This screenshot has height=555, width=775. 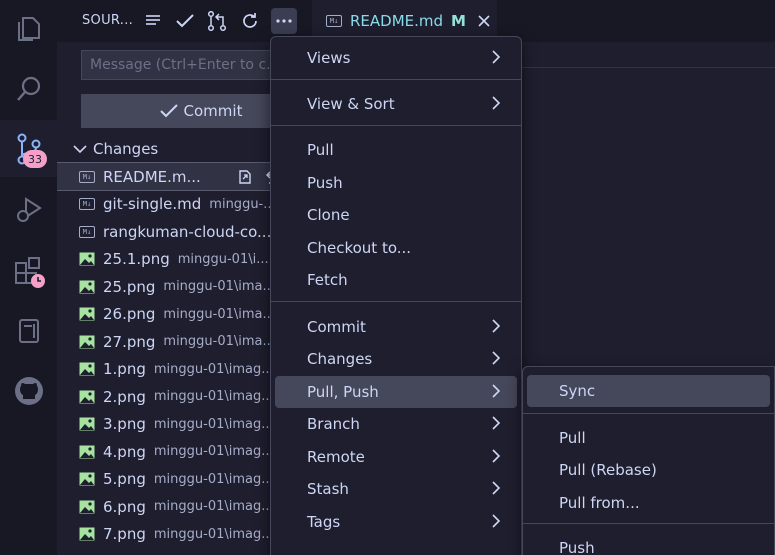 I want to click on pull-push-submenu: Sync Pull Pull (Rebase) Pull from... Push, so click(x=648, y=460).